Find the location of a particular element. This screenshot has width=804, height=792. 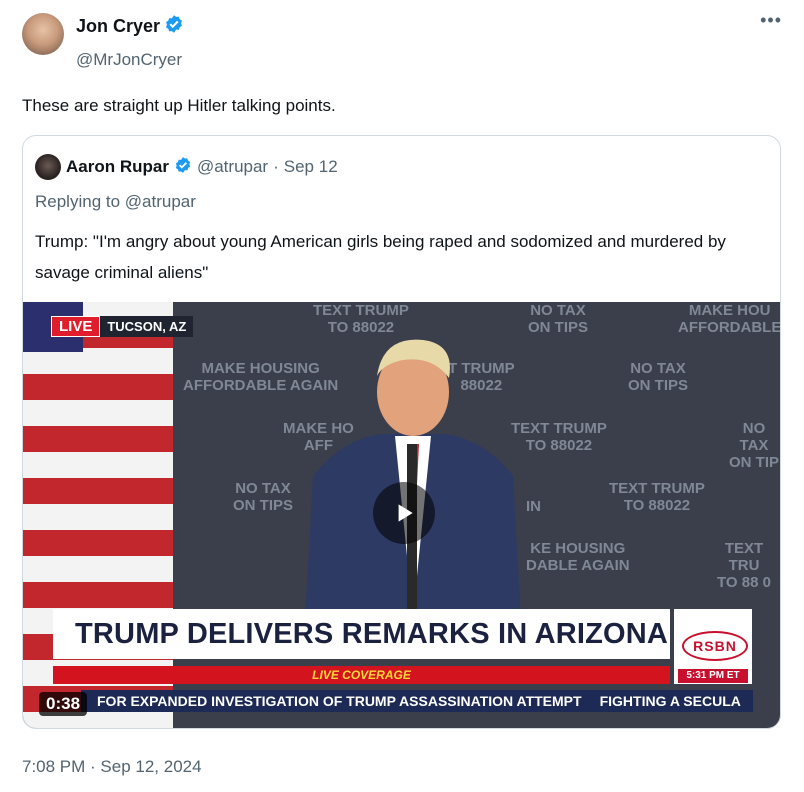

live-coverage-bar: LIVE COVERAGE is located at coordinates (361, 675).